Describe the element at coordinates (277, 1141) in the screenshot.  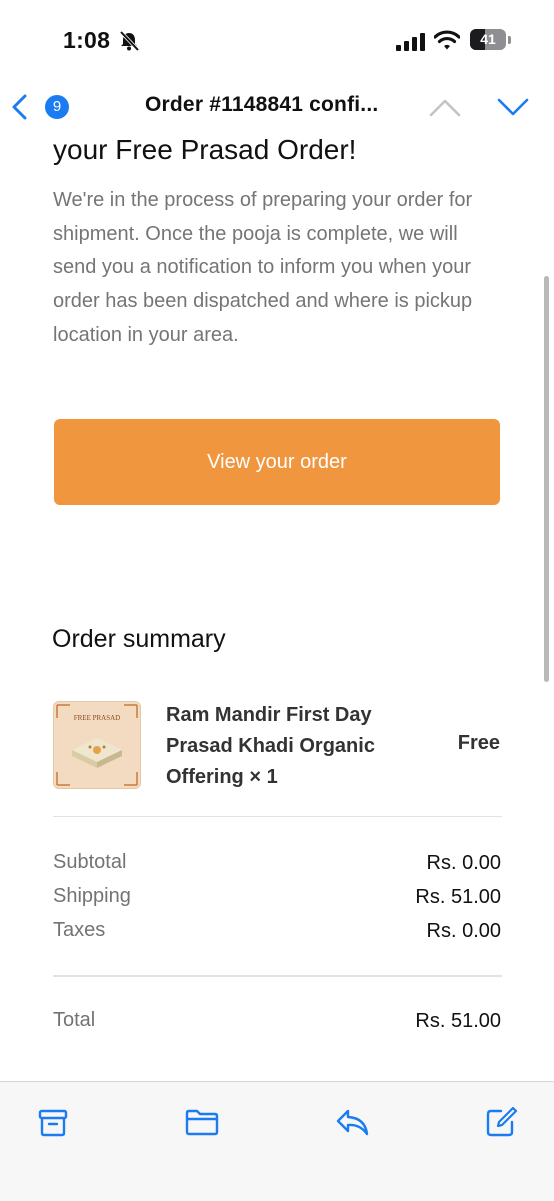
I see `mail-toolbar` at that location.